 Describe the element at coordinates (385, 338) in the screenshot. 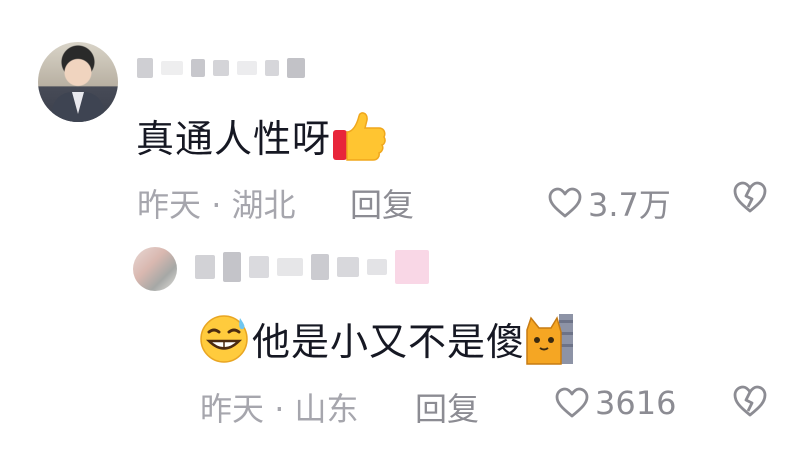

I see `reply-text: 他是小又不是傻` at that location.